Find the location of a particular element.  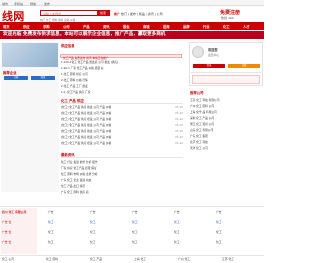

news-row: 厂家 供应 化工产品 质量 保证 is located at coordinates (122, 168).